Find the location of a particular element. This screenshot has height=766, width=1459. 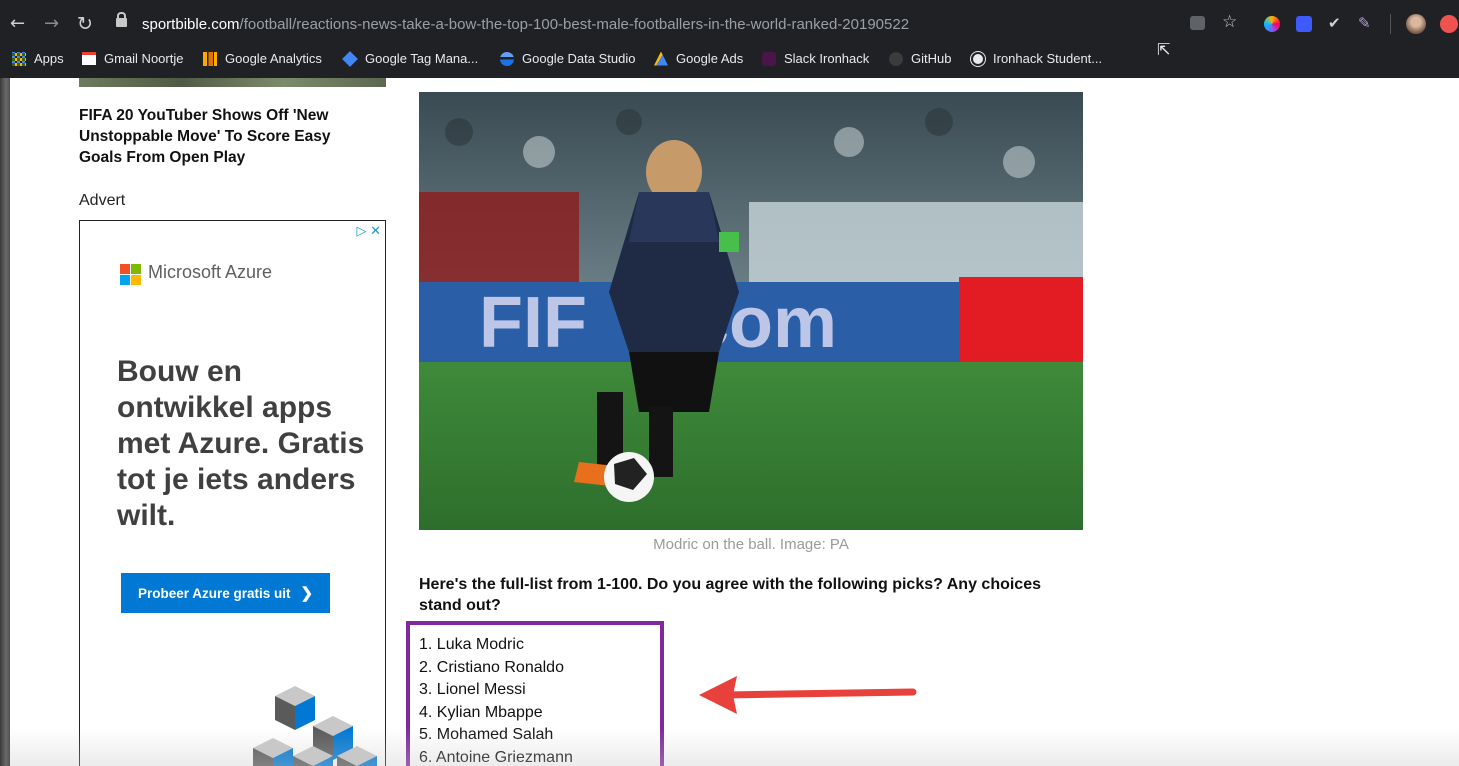

bookmark-slack-ironhack: Slack Ironhack is located at coordinates (815, 58).